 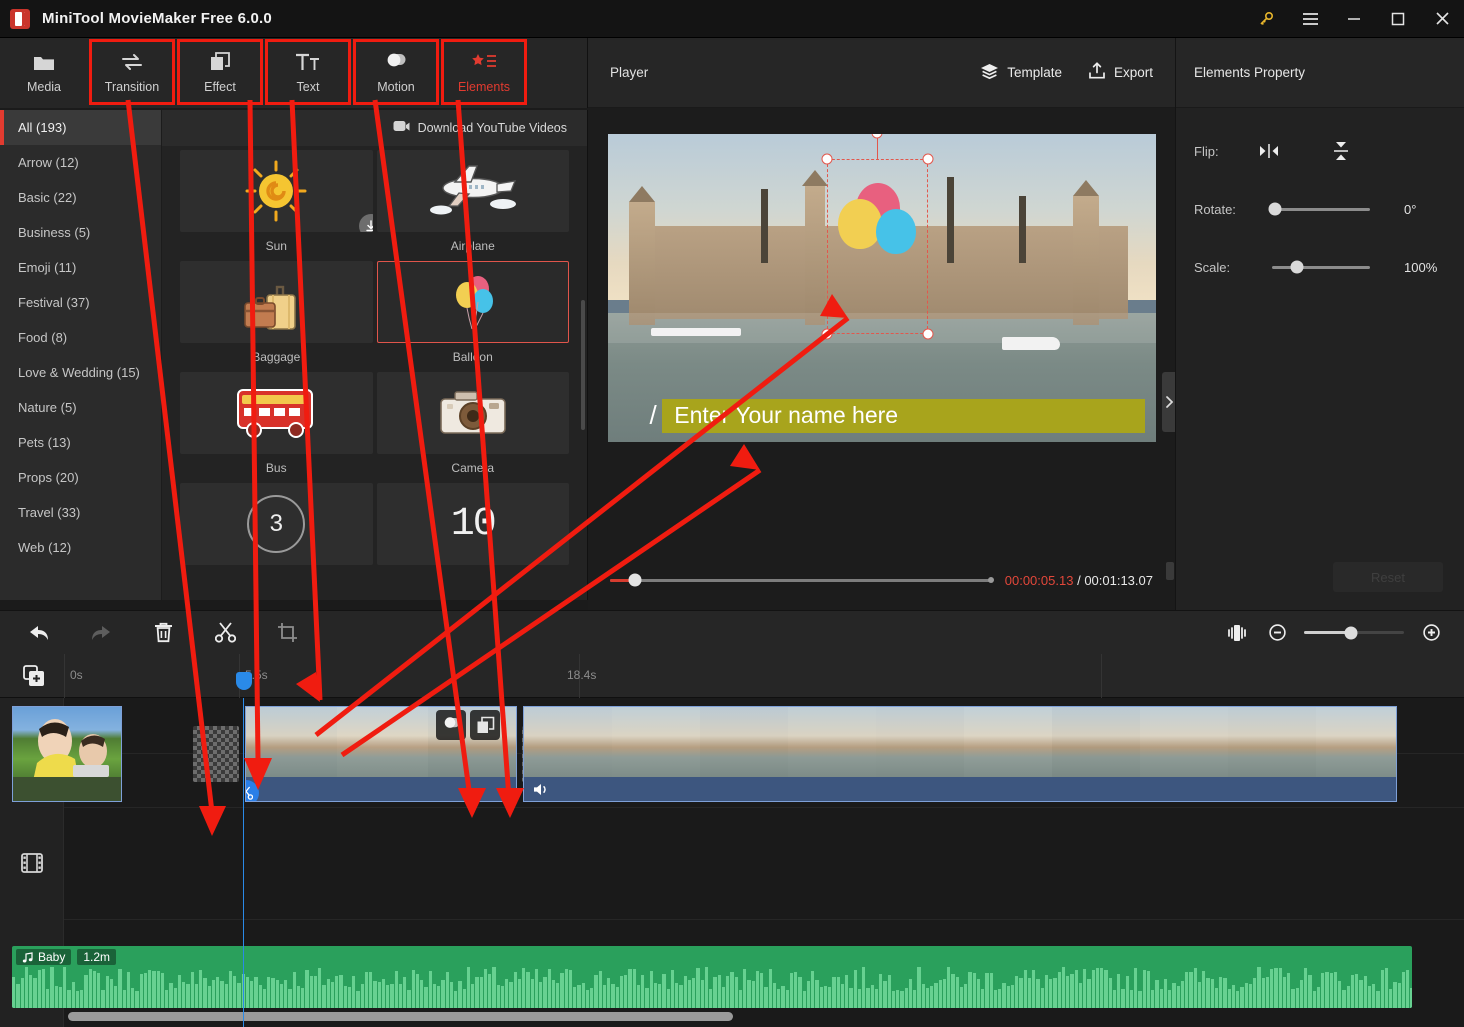 I want to click on video-preview: / Enter Your name here, so click(x=881, y=288).